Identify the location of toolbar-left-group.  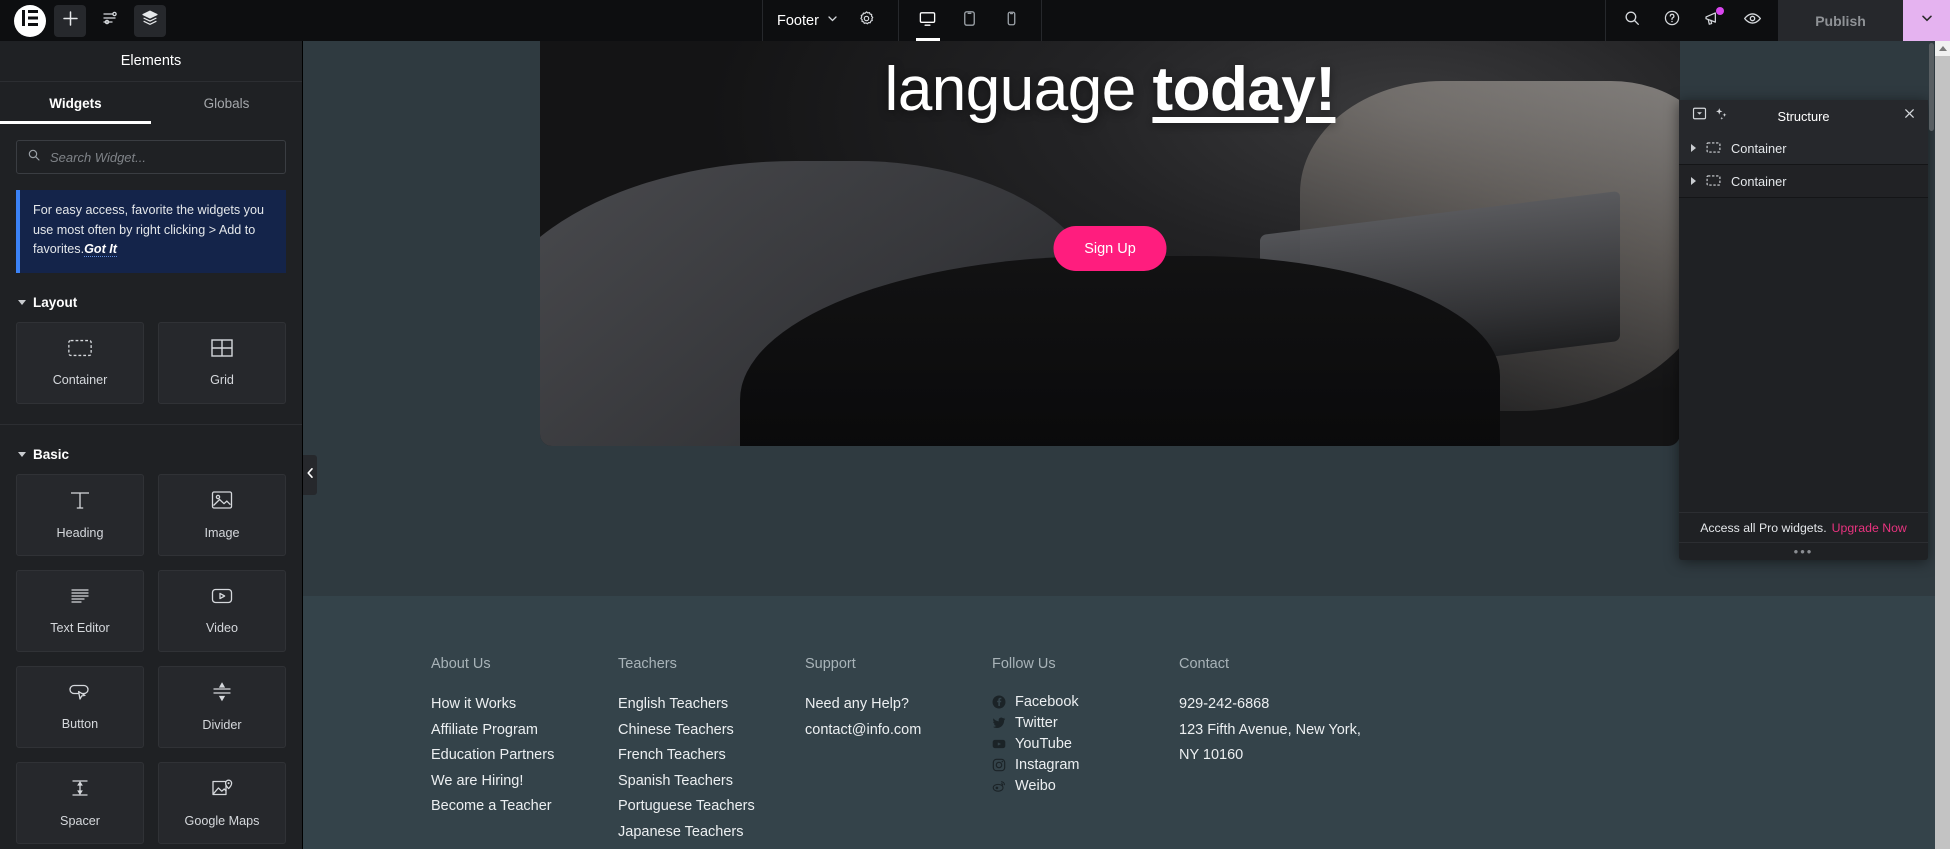
(83, 20).